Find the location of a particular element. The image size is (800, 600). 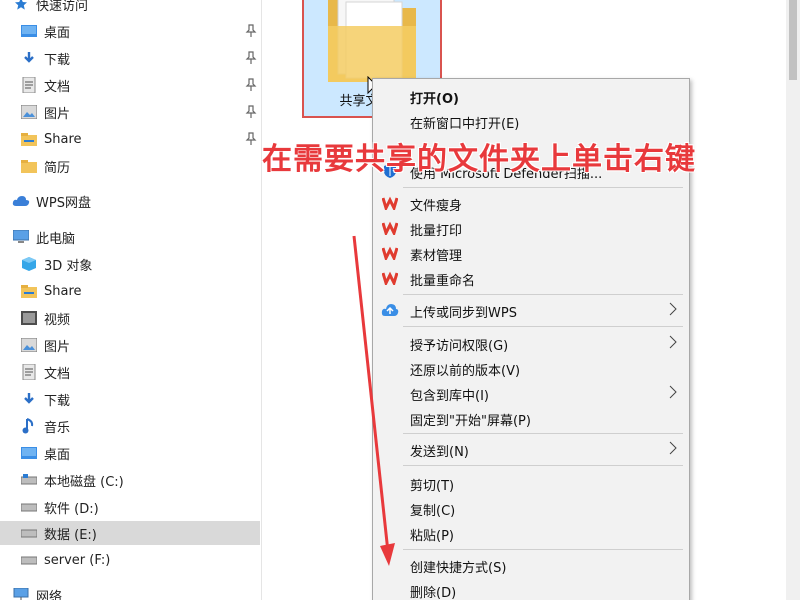

menu-item-batch-print: 批量打印 is located at coordinates (531, 228).